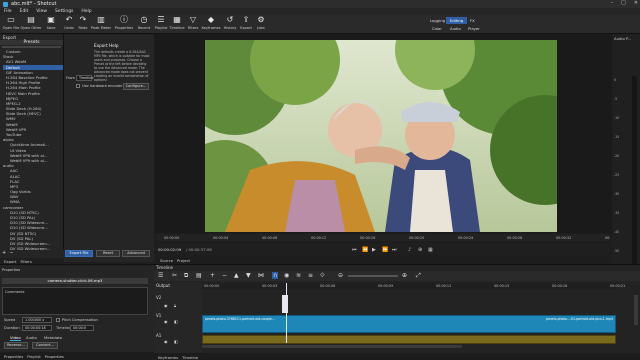 This screenshot has width=640, height=360. Describe the element at coordinates (4, 253) in the screenshot. I see `add-preset-icon: +` at that location.